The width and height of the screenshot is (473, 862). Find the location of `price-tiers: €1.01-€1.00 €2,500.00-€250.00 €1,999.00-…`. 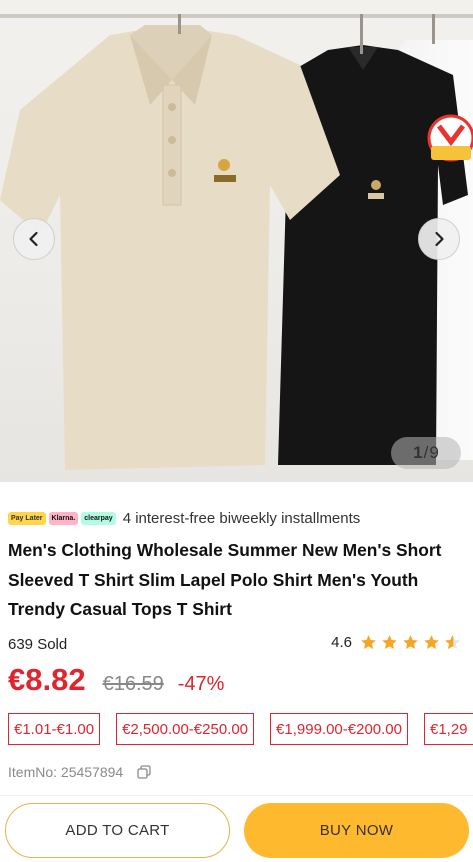

price-tiers: €1.01-€1.00 €2,500.00-€250.00 €1,999.00-… is located at coordinates (240, 729).